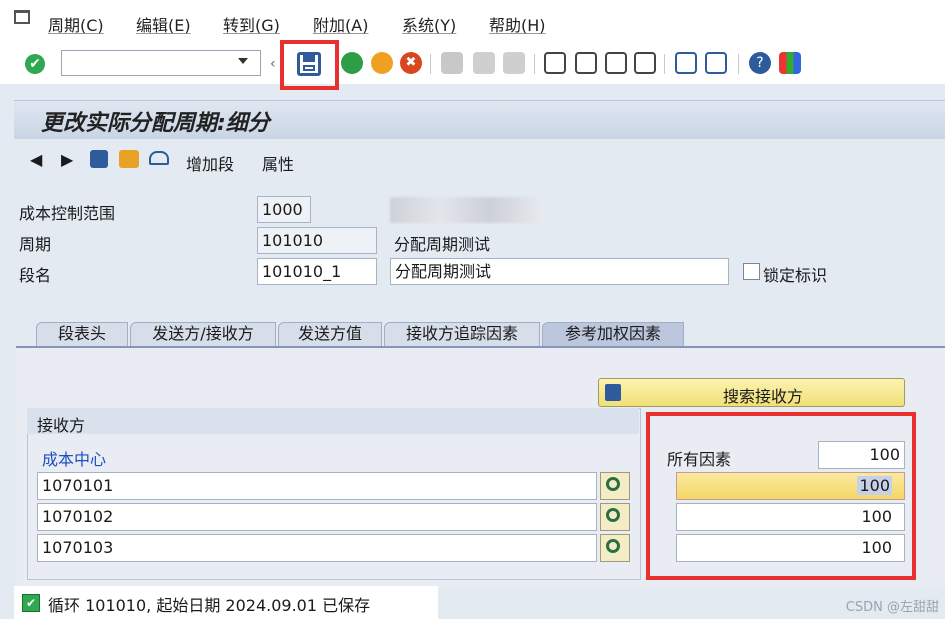  What do you see at coordinates (333, 421) in the screenshot?
I see `receiver-group-header: 接收方` at bounding box center [333, 421].